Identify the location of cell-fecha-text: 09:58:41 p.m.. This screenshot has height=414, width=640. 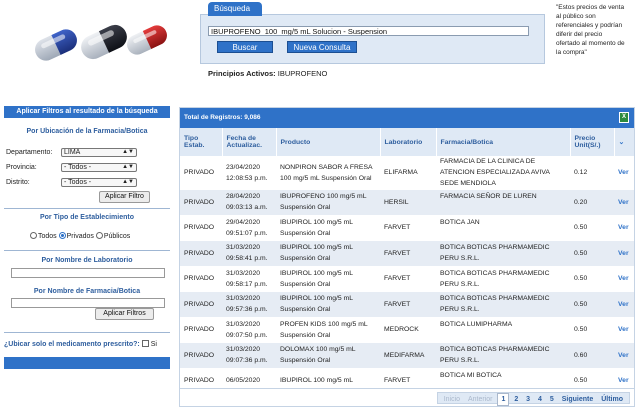
(247, 259).